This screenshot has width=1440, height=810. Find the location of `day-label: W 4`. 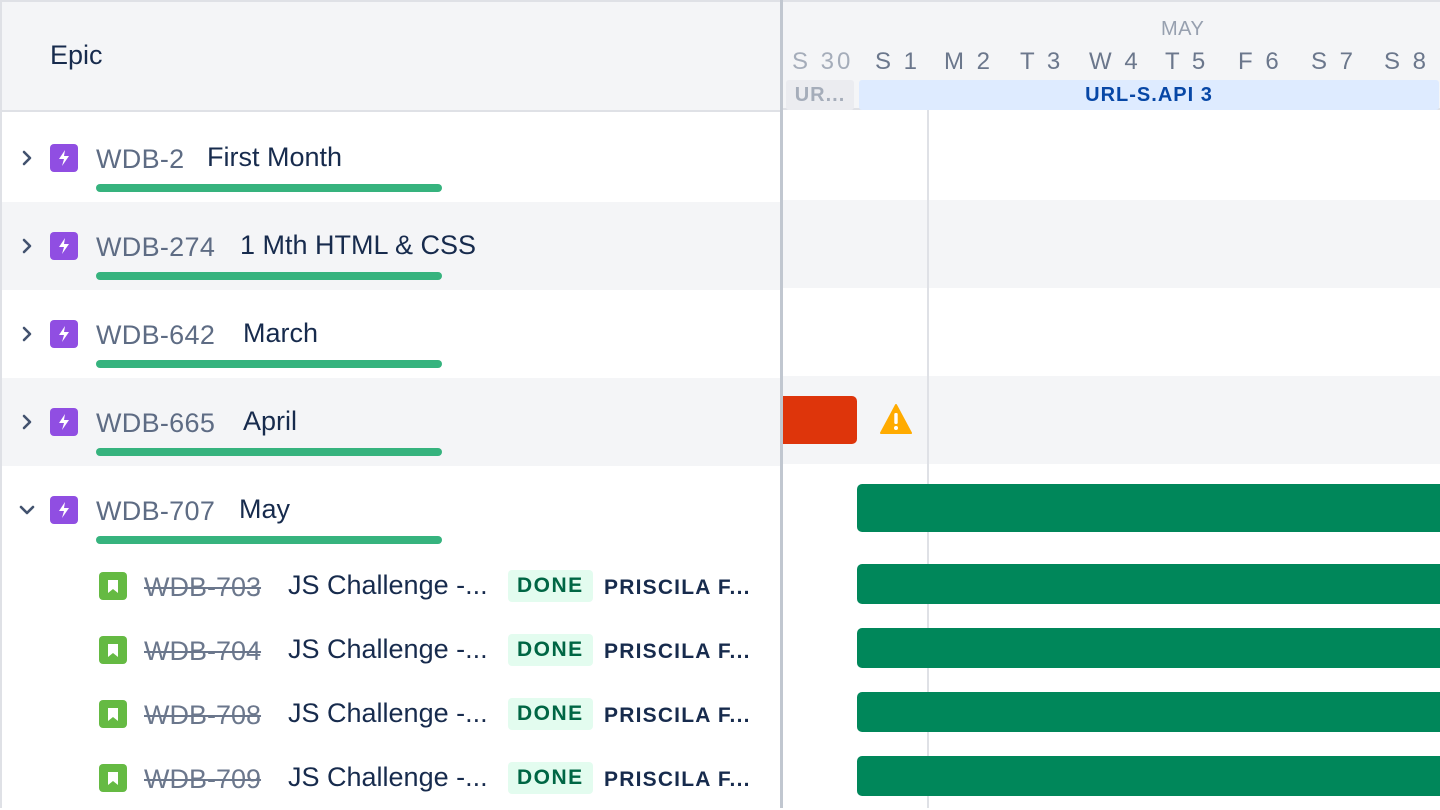

day-label: W 4 is located at coordinates (1115, 61).